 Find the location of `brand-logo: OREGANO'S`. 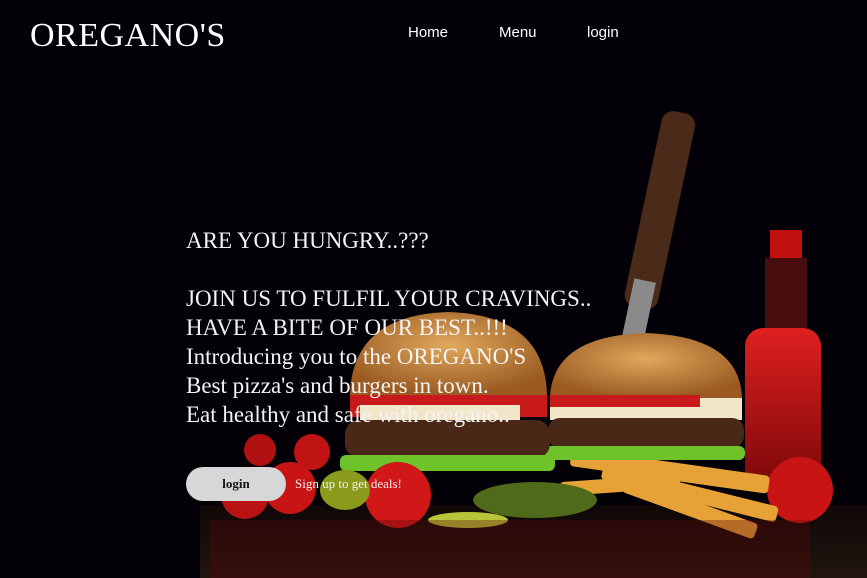

brand-logo: OREGANO'S is located at coordinates (128, 36).